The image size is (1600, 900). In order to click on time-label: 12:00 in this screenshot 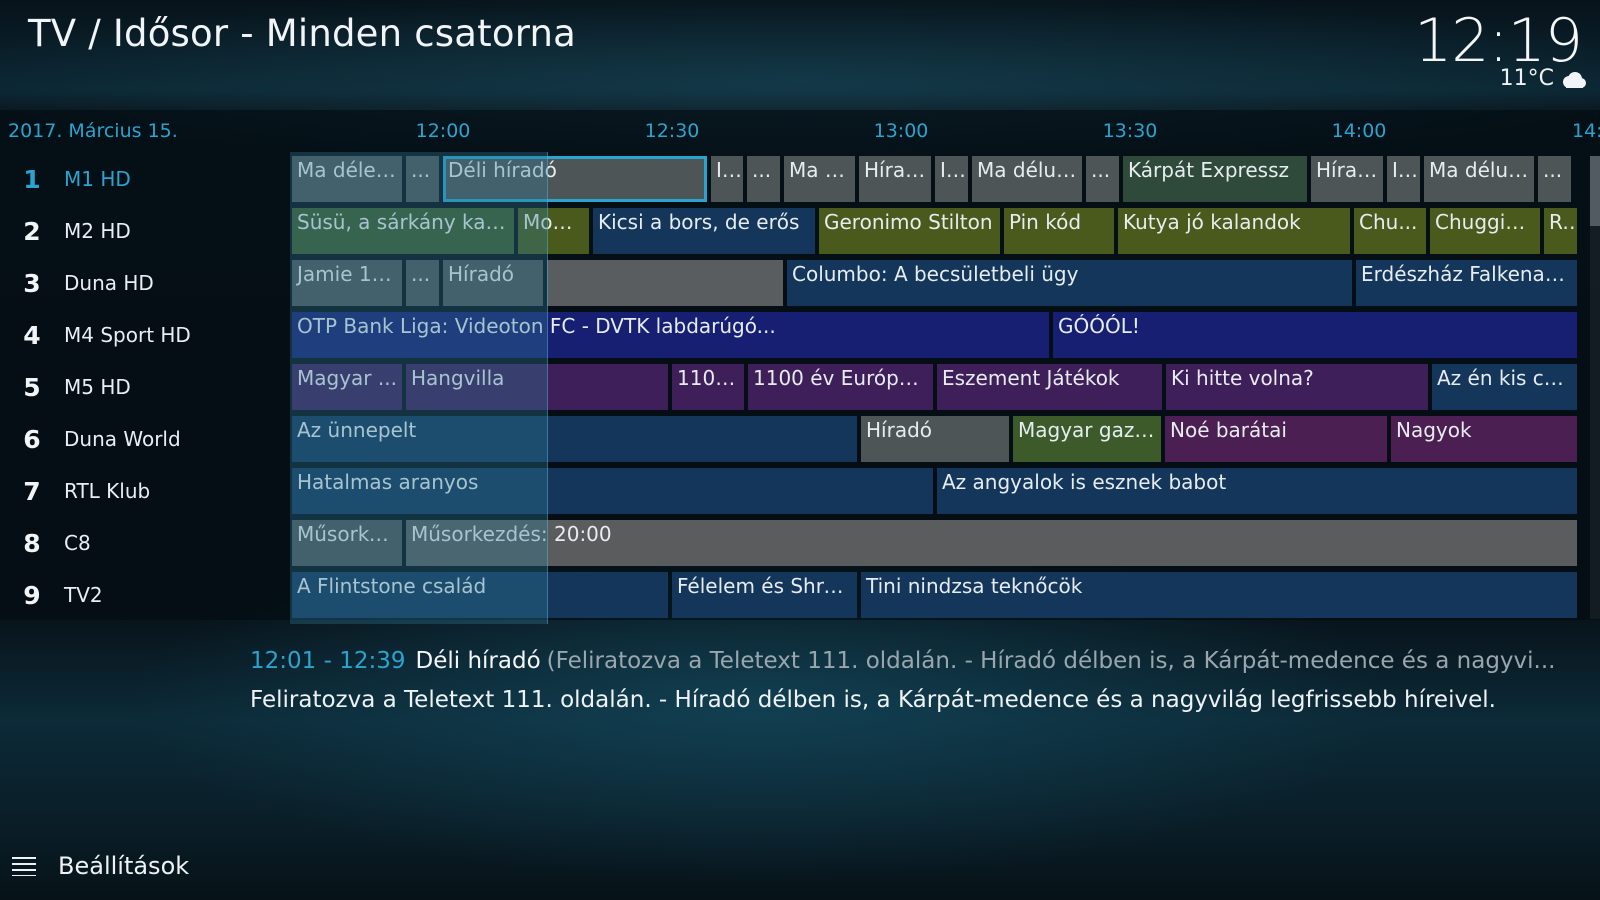, I will do `click(443, 131)`.